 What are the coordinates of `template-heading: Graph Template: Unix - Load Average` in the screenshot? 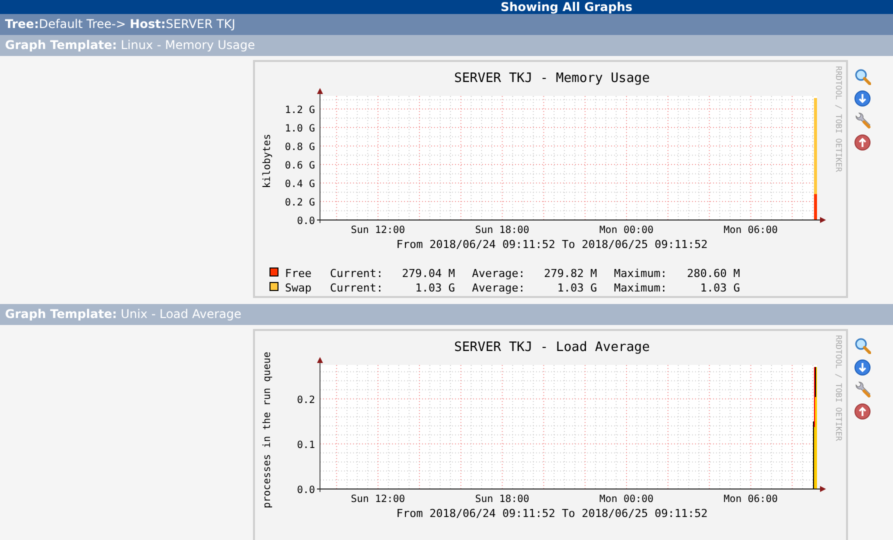 It's located at (446, 314).